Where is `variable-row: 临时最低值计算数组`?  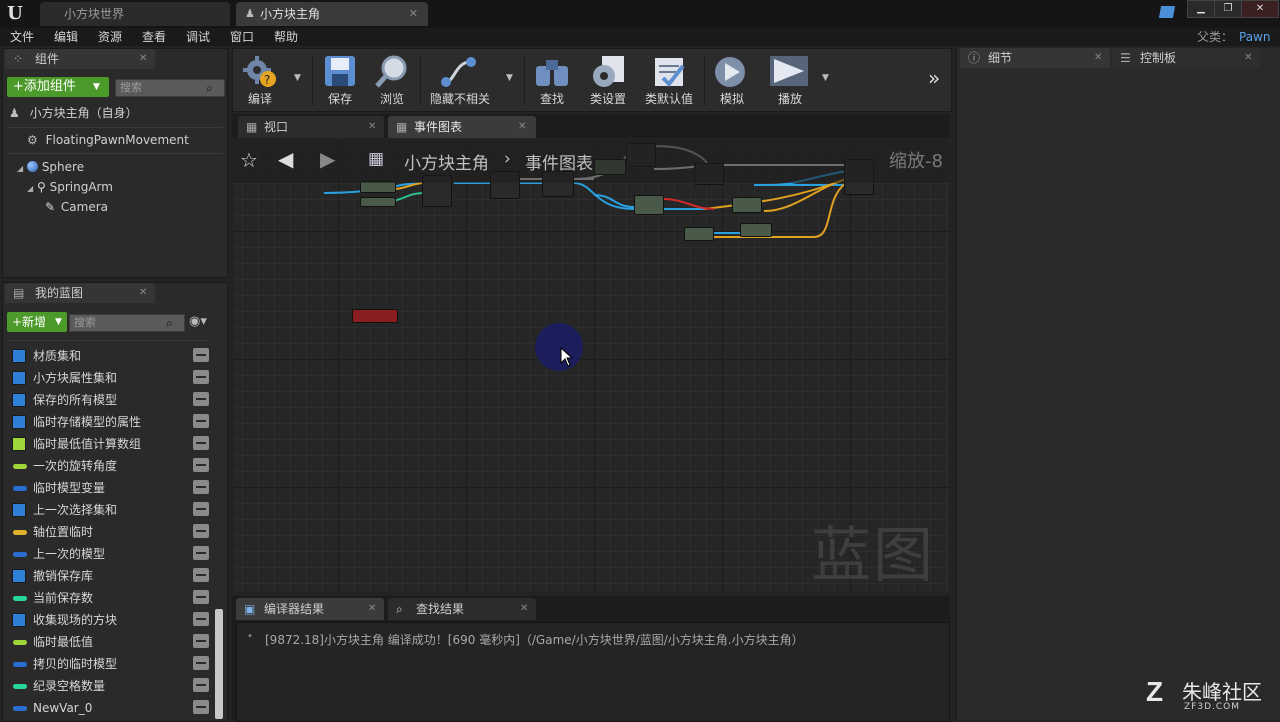 variable-row: 临时最低值计算数组 is located at coordinates (112, 444).